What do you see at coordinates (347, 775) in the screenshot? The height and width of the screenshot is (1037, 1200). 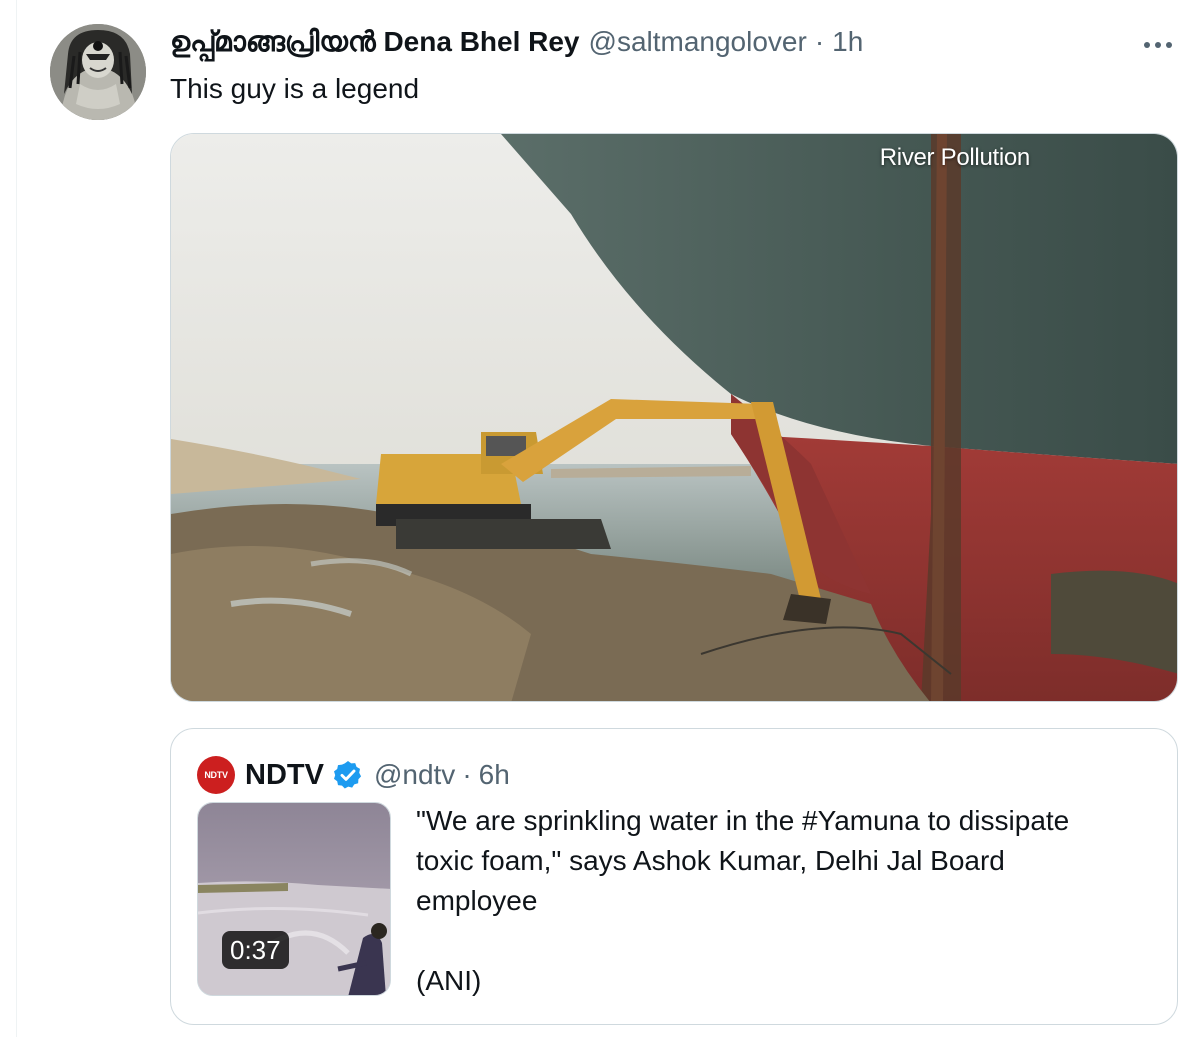 I see `verified-badge-icon` at bounding box center [347, 775].